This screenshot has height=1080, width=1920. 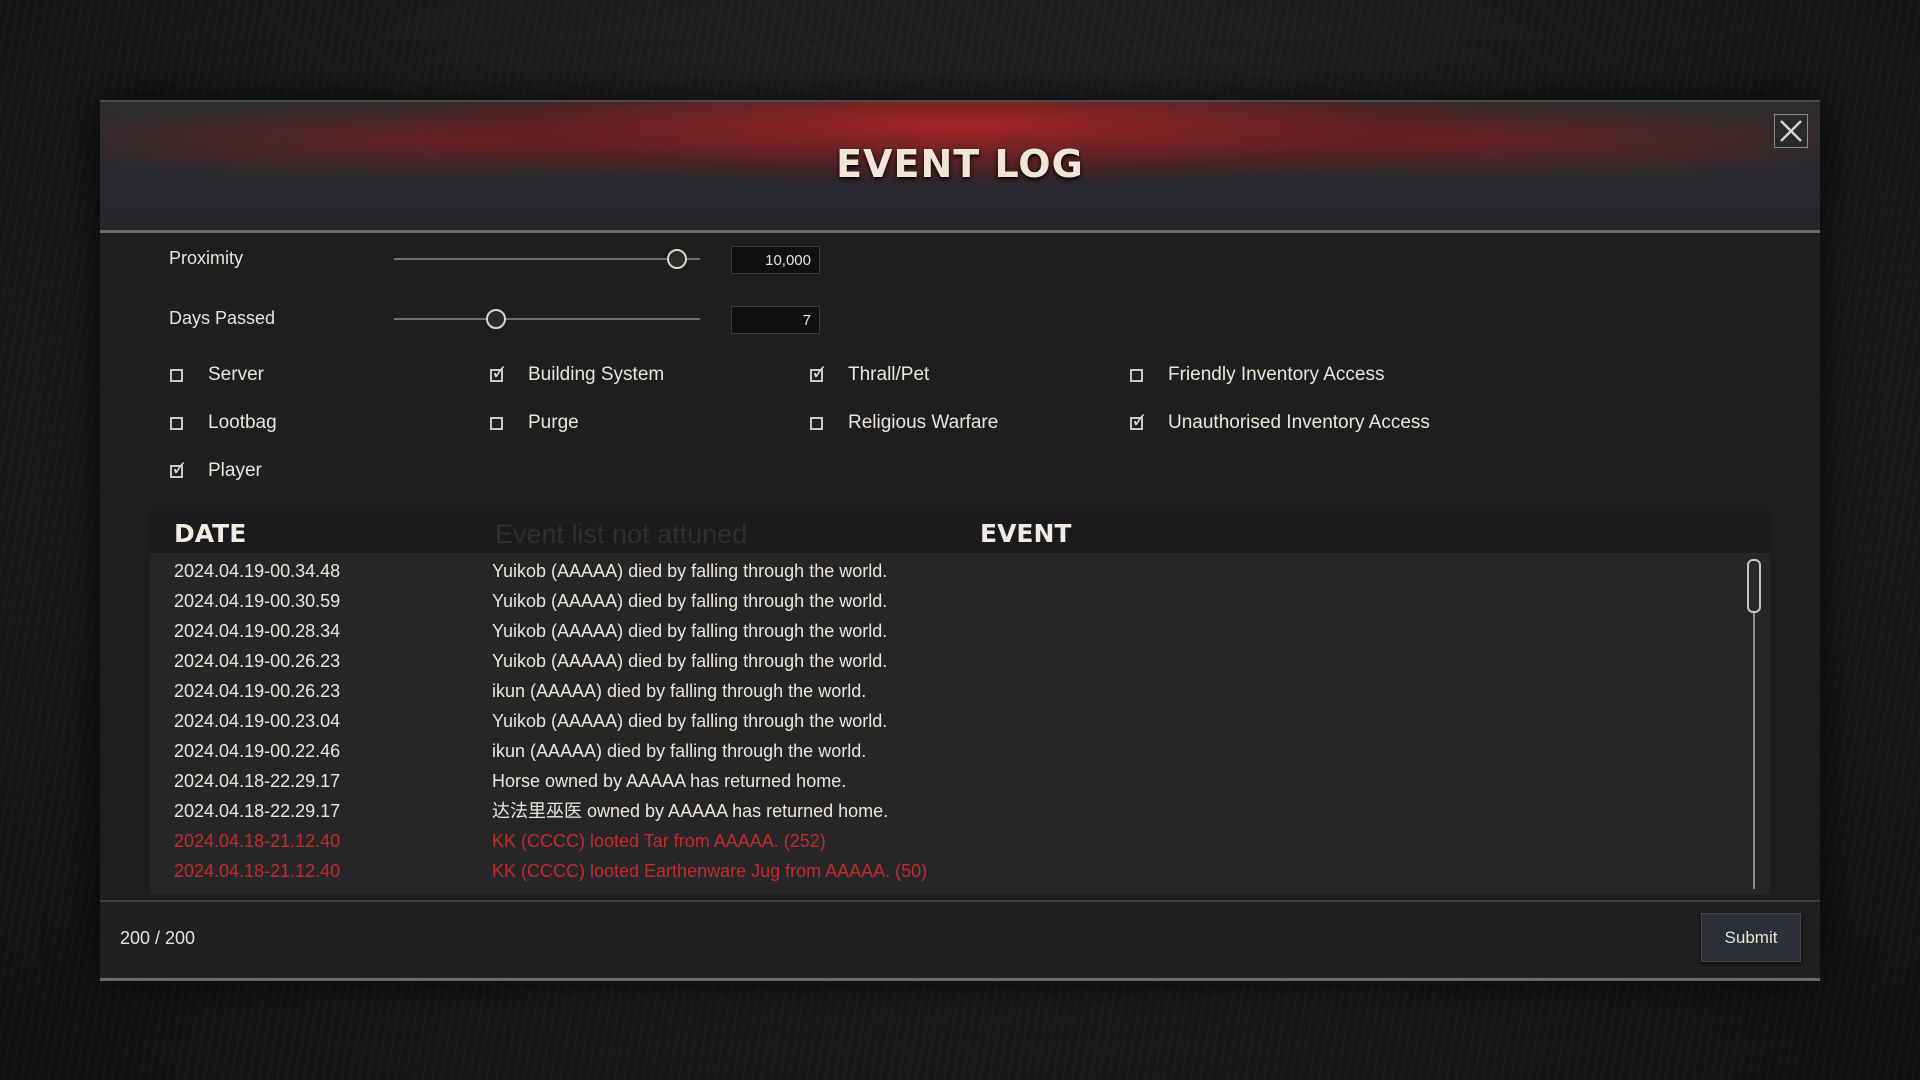 I want to click on checkbox-purge: Purge, so click(x=534, y=423).